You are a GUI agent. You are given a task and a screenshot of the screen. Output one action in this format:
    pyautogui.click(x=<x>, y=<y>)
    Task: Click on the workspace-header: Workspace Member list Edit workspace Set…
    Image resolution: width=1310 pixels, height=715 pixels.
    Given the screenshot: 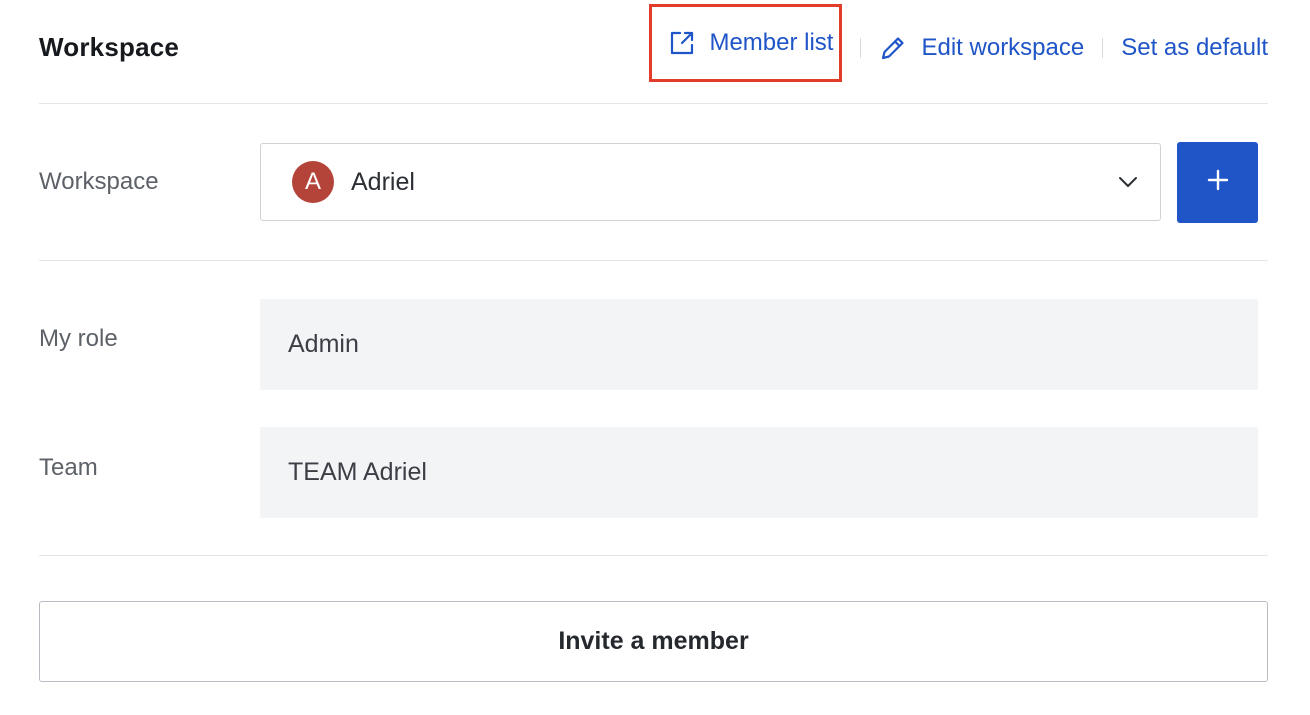 What is the action you would take?
    pyautogui.click(x=653, y=43)
    